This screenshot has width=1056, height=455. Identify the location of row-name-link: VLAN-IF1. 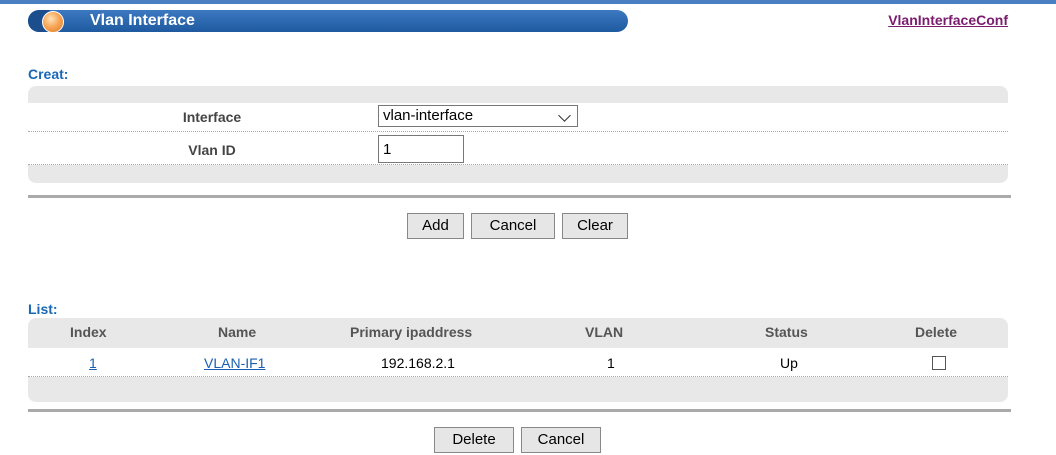
(234, 363).